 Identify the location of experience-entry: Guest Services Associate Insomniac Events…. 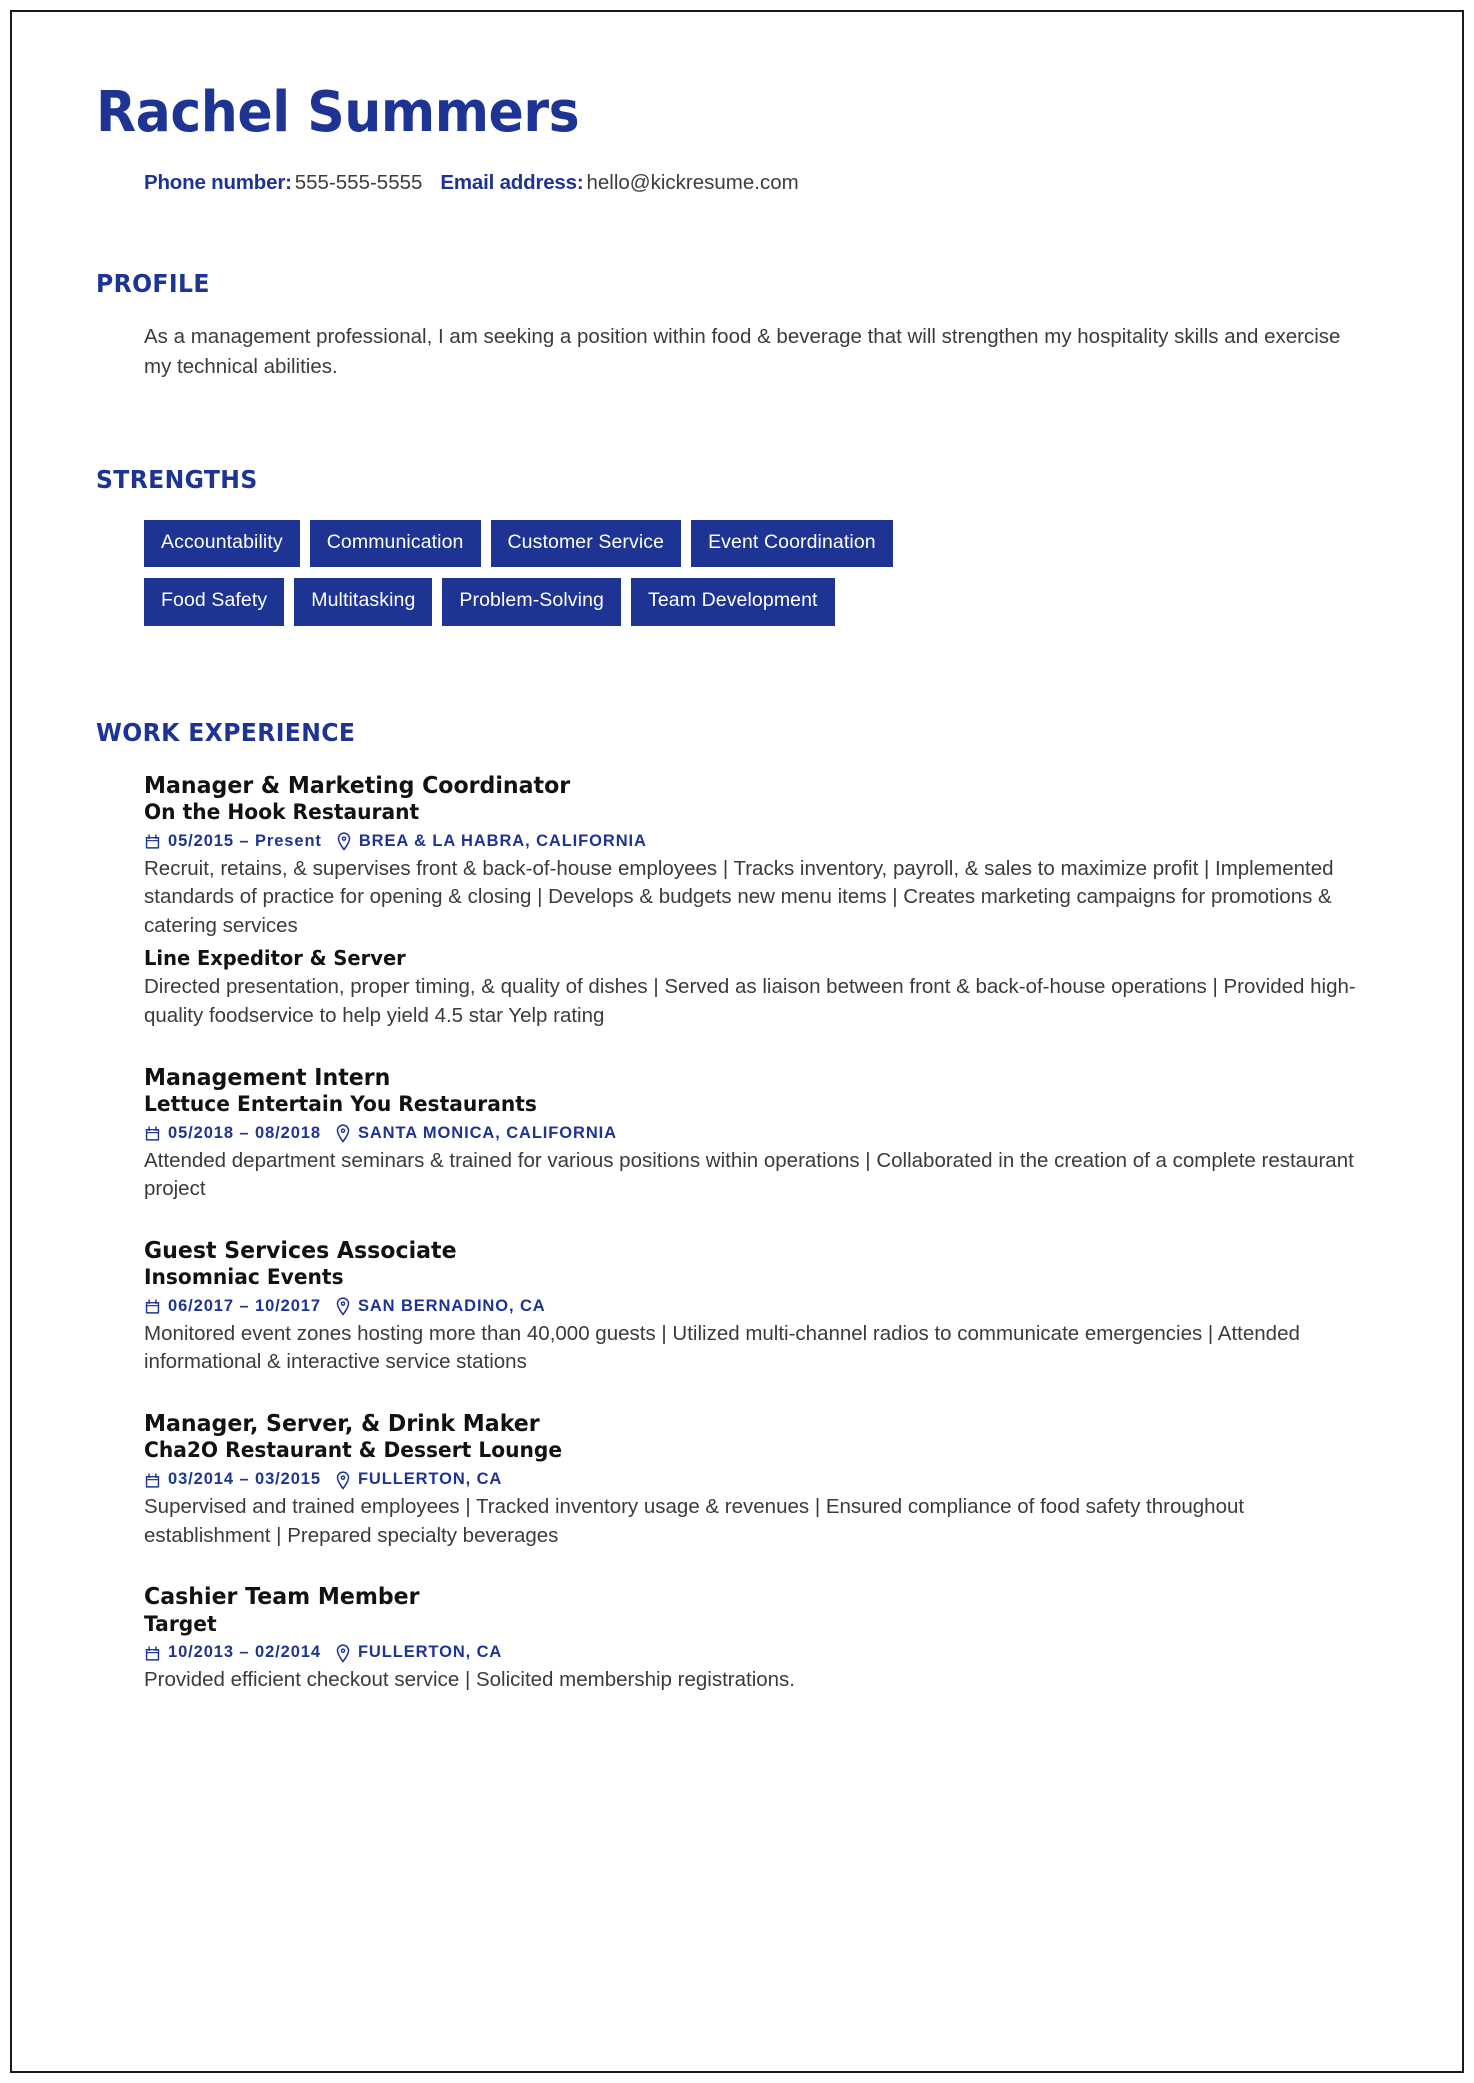
(750, 1306).